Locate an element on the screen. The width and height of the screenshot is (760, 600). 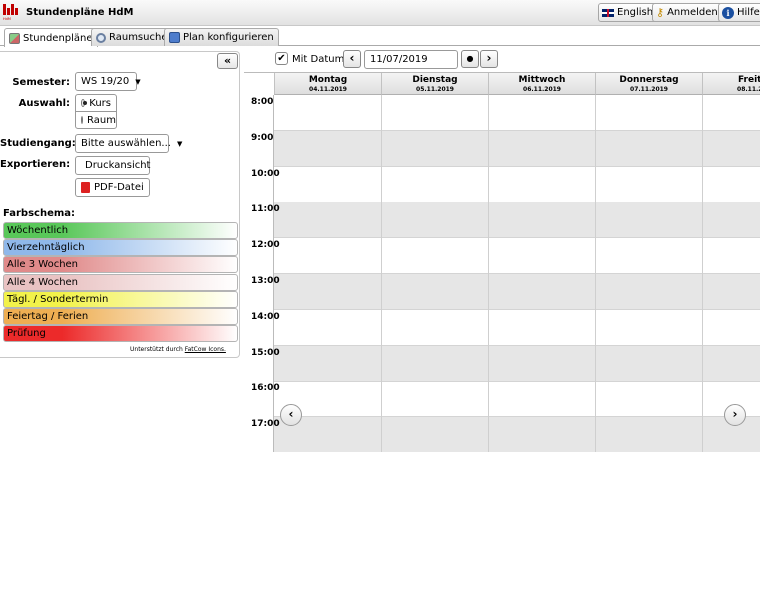
calendar-prev-button: ‹ is located at coordinates (291, 415).